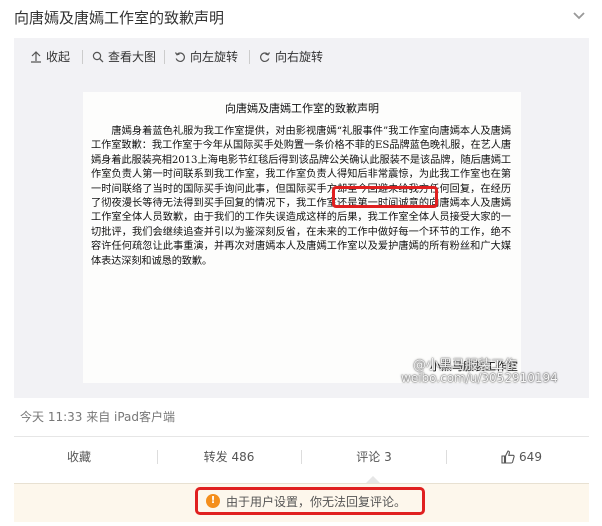 This screenshot has width=602, height=526. Describe the element at coordinates (214, 57) in the screenshot. I see `rotate-left-label: 向左旋转` at that location.